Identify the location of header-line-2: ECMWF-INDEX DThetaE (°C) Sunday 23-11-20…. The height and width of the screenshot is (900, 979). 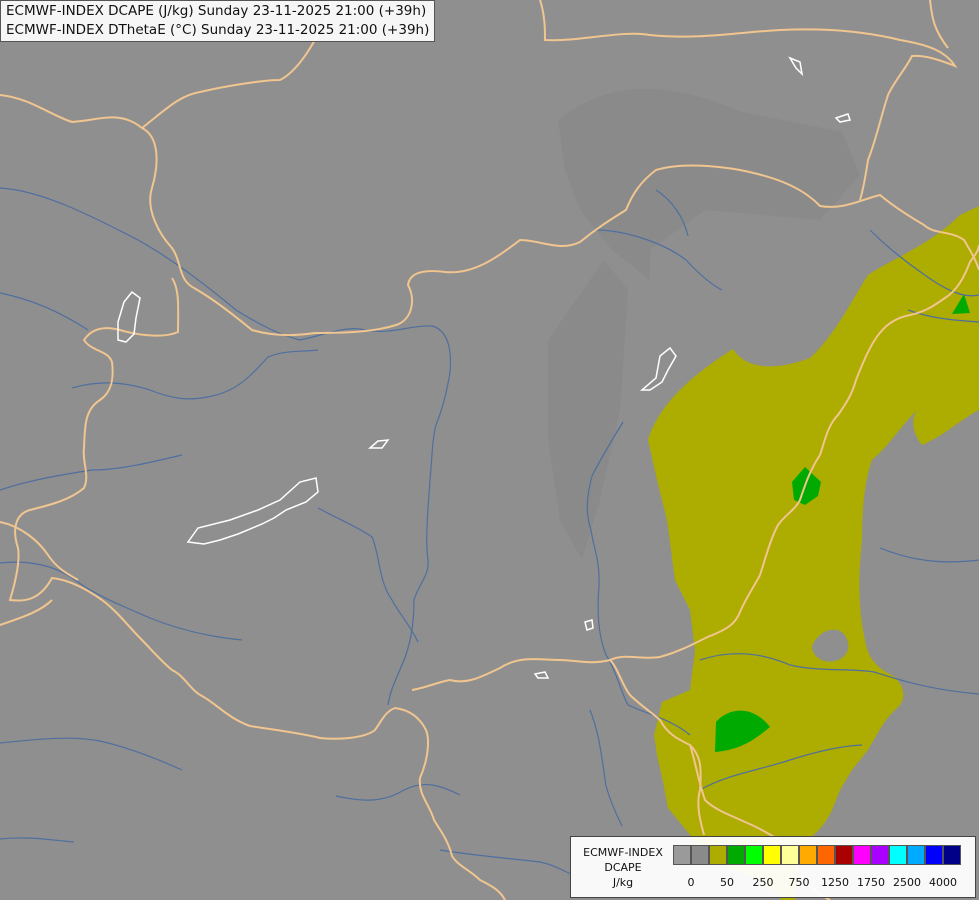
(218, 30).